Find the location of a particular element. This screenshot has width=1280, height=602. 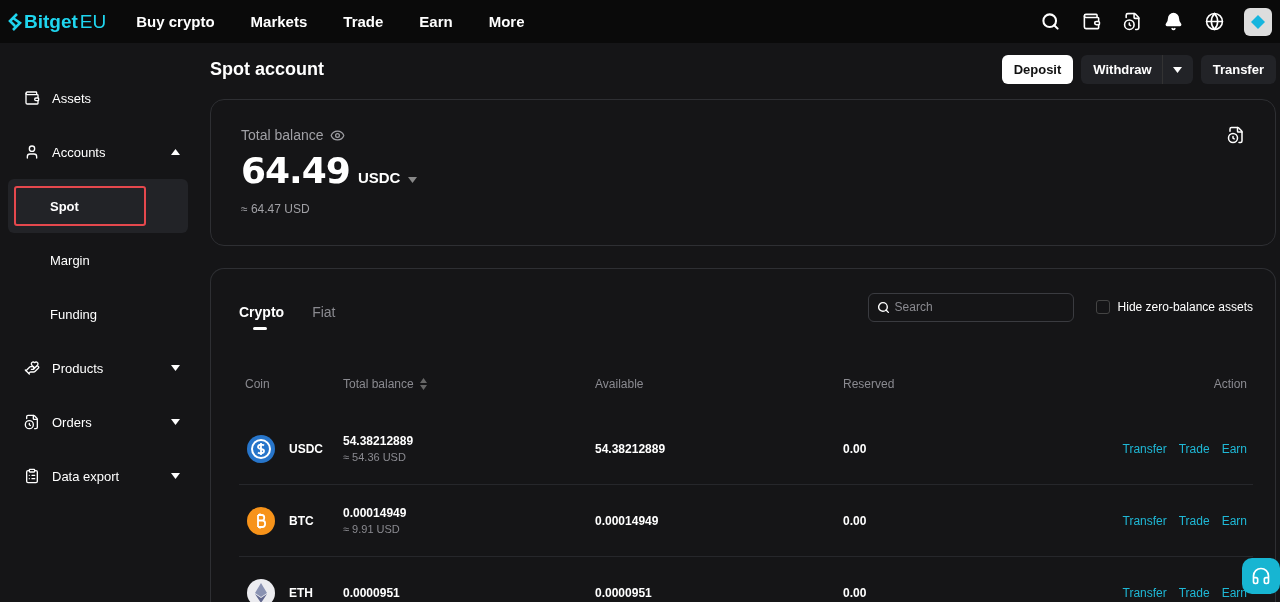

sidebar-item: Orders is located at coordinates (102, 422).